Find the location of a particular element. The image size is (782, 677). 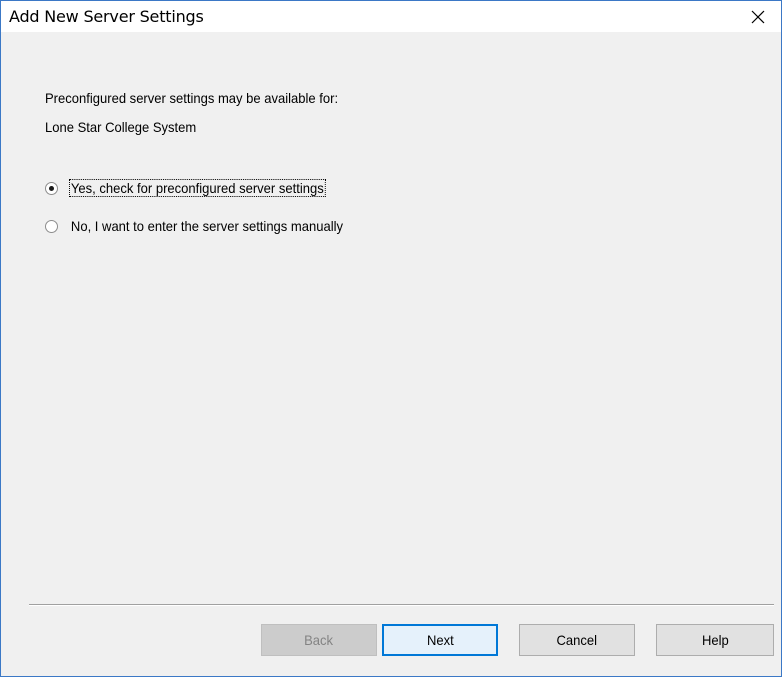

radio-button-selected is located at coordinates (51, 188).